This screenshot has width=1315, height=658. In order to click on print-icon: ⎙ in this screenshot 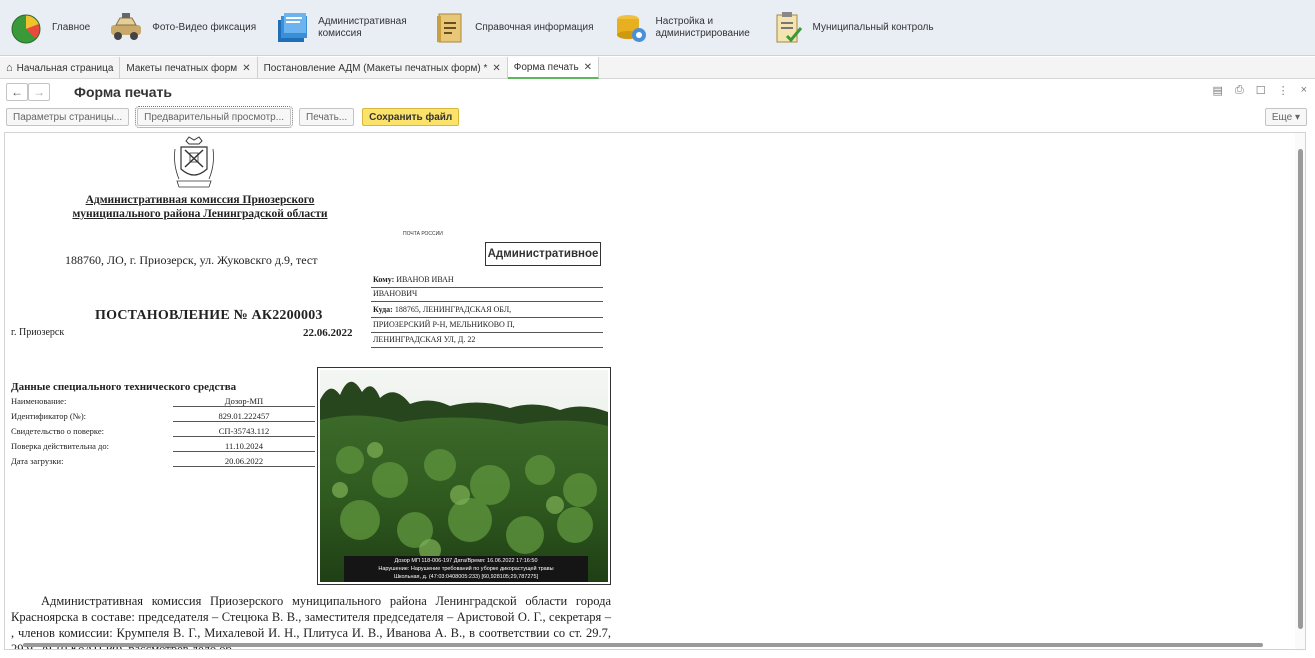, I will do `click(1239, 90)`.